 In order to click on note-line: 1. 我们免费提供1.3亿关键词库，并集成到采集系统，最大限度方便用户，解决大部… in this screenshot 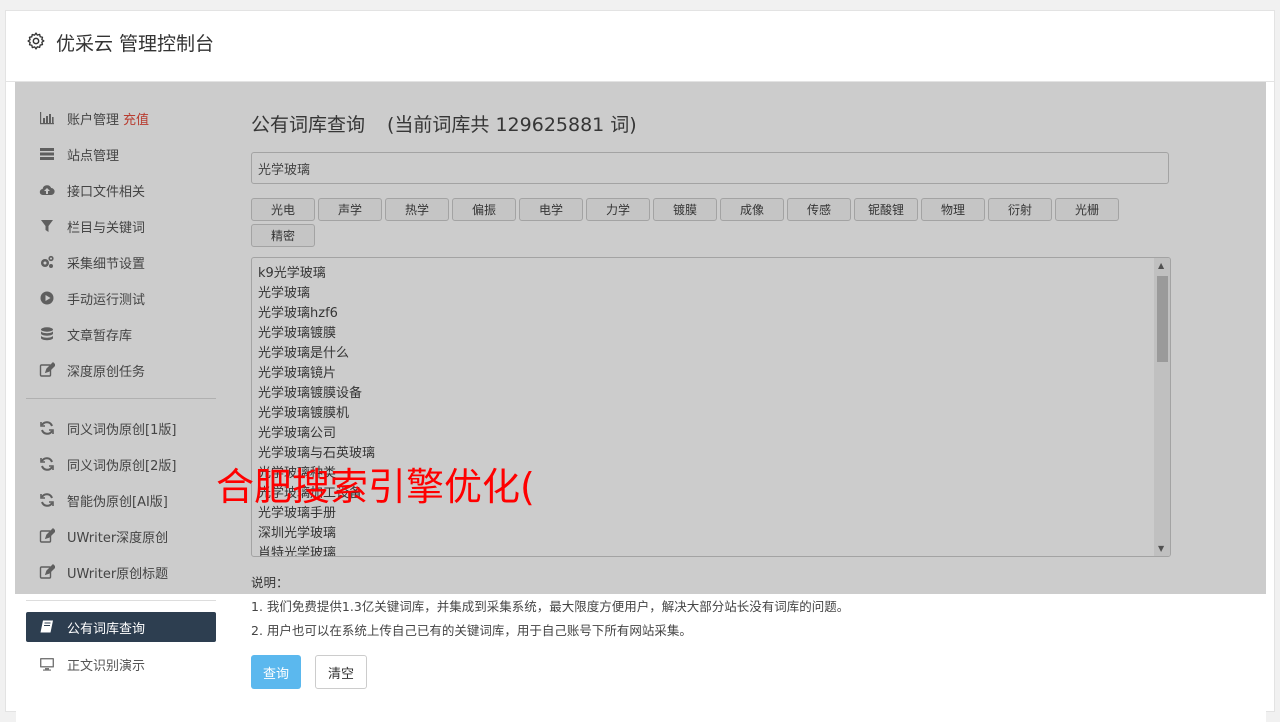, I will do `click(550, 606)`.